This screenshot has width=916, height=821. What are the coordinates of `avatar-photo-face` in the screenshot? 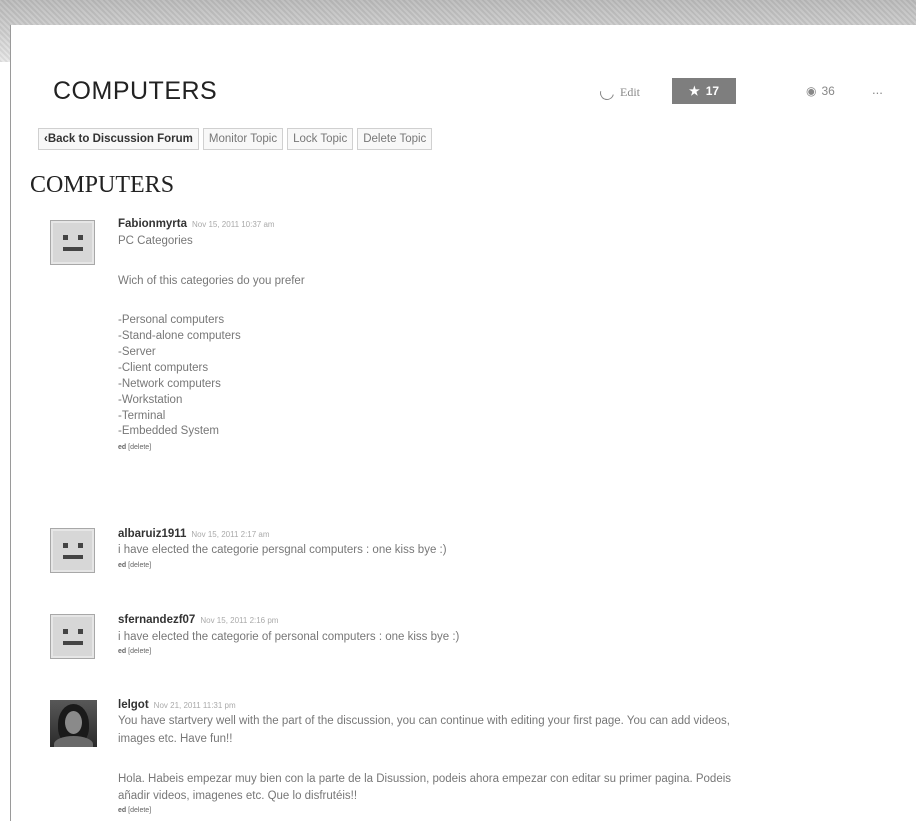 It's located at (73, 722).